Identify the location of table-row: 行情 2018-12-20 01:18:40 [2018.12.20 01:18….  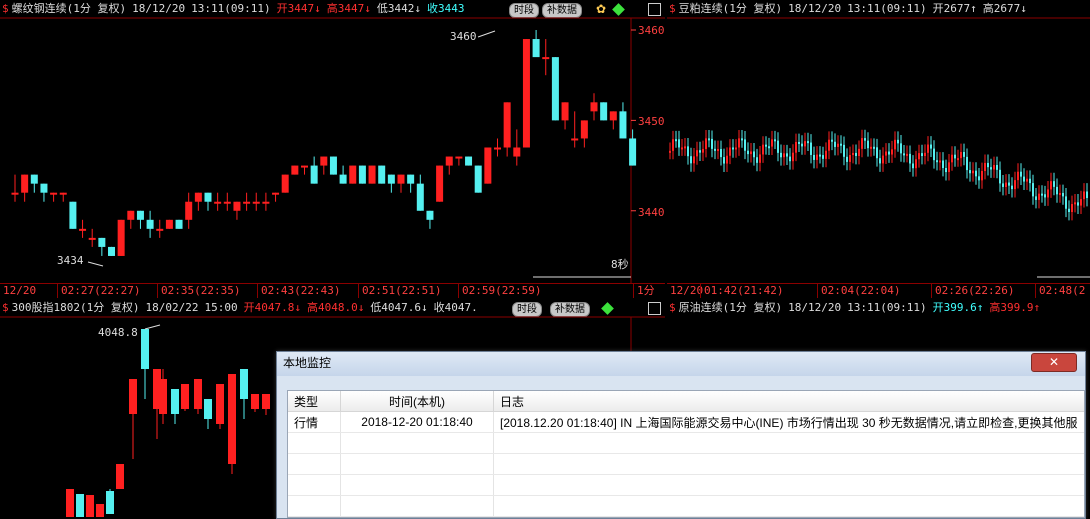
(686, 422).